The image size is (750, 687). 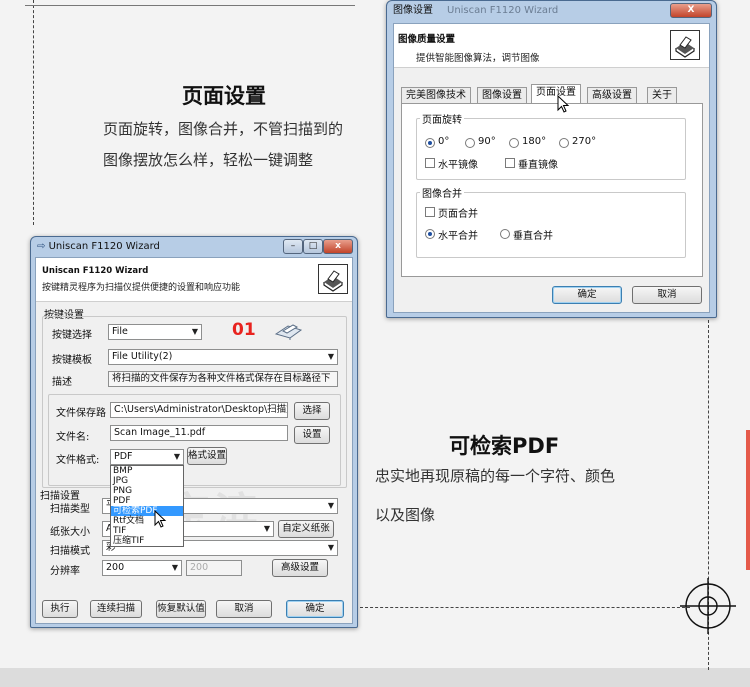 I want to click on advanced-settings-button: 高级设置, so click(x=300, y=568).